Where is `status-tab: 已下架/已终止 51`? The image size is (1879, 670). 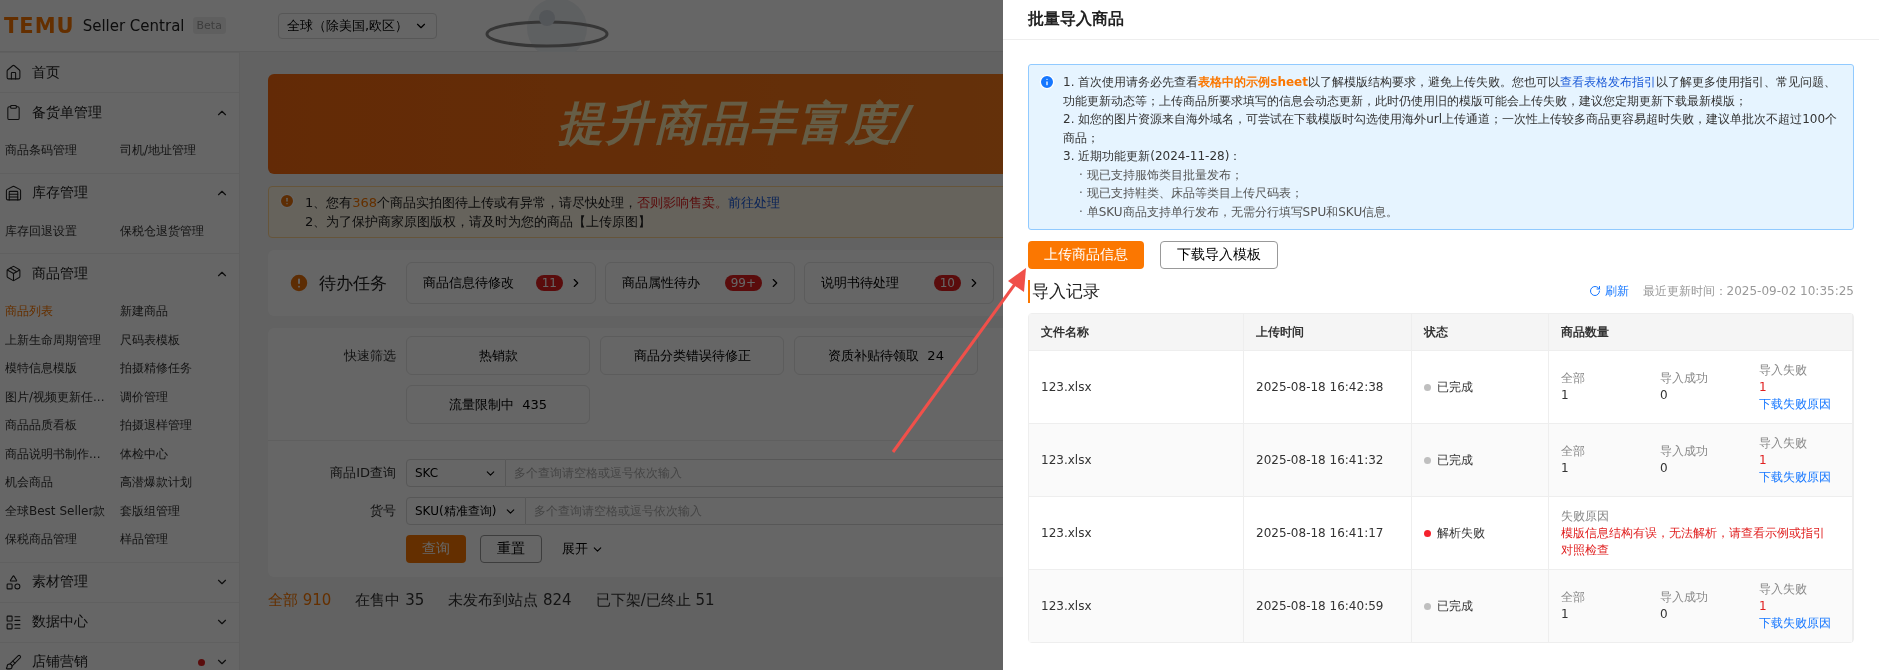
status-tab: 已下架/已终止 51 is located at coordinates (655, 600).